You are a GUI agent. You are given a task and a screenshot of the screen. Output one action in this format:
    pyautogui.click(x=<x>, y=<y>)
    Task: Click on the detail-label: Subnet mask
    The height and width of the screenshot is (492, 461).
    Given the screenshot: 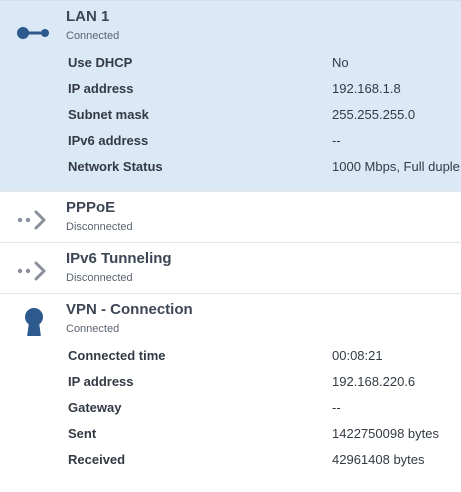 What is the action you would take?
    pyautogui.click(x=108, y=114)
    